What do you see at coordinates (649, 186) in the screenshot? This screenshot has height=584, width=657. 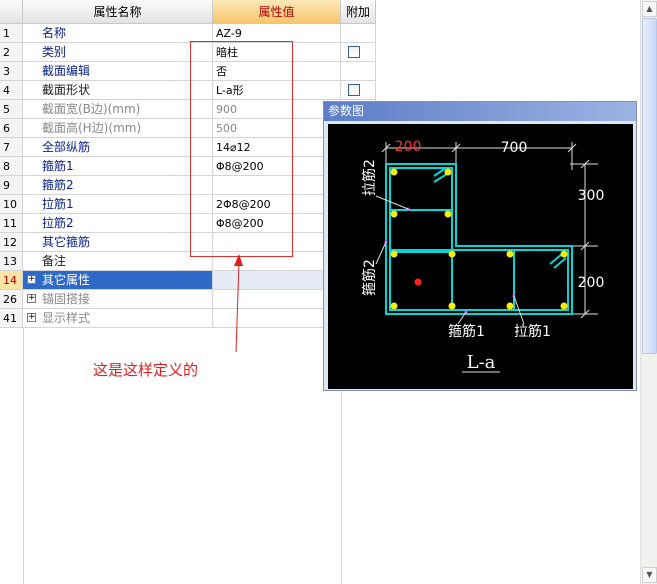 I see `scroll-thumb` at bounding box center [649, 186].